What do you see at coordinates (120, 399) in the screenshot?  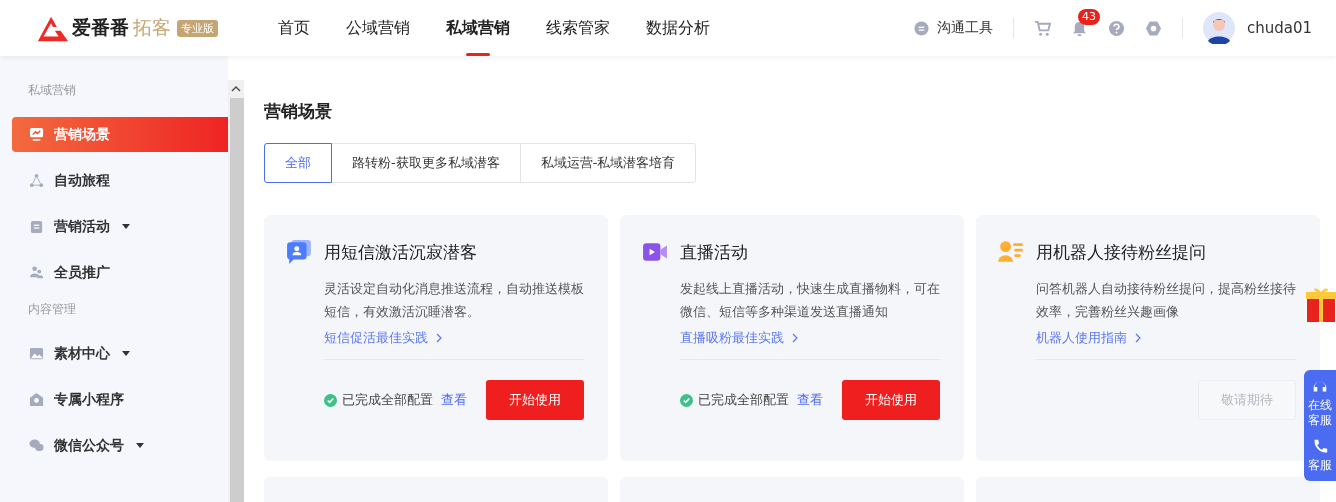 I see `sidebar-item: 专属小程序` at bounding box center [120, 399].